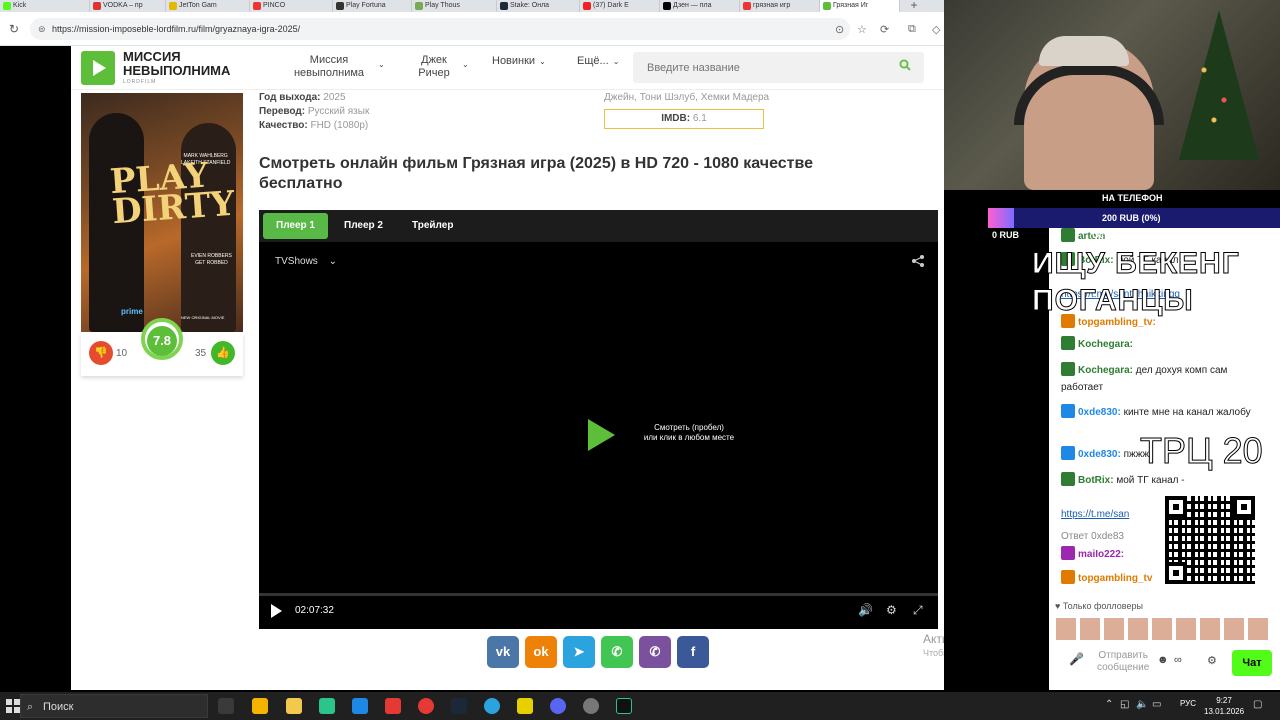  Describe the element at coordinates (601, 435) in the screenshot. I see `play-big-icon` at that location.